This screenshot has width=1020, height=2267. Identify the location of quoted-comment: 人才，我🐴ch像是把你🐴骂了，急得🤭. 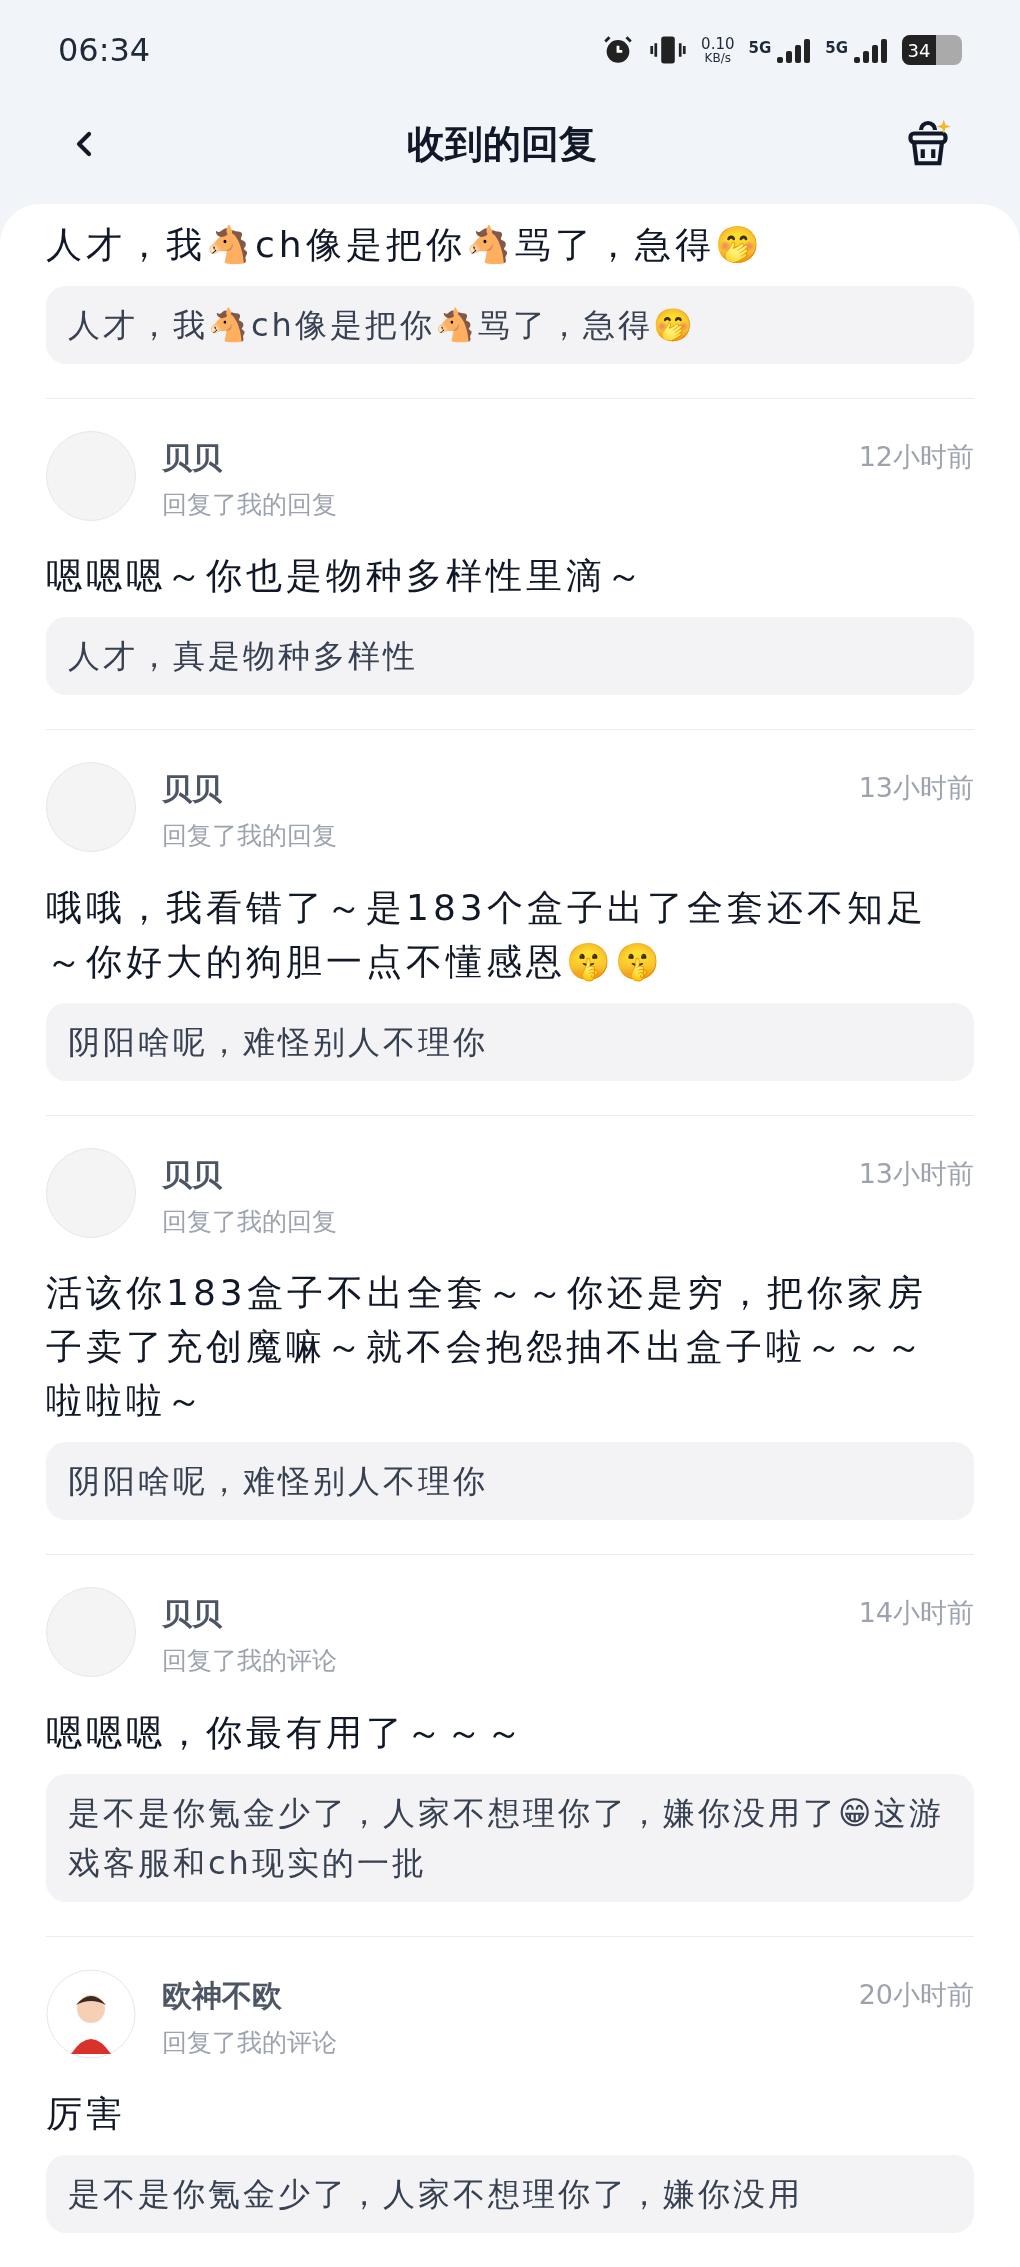
(510, 324).